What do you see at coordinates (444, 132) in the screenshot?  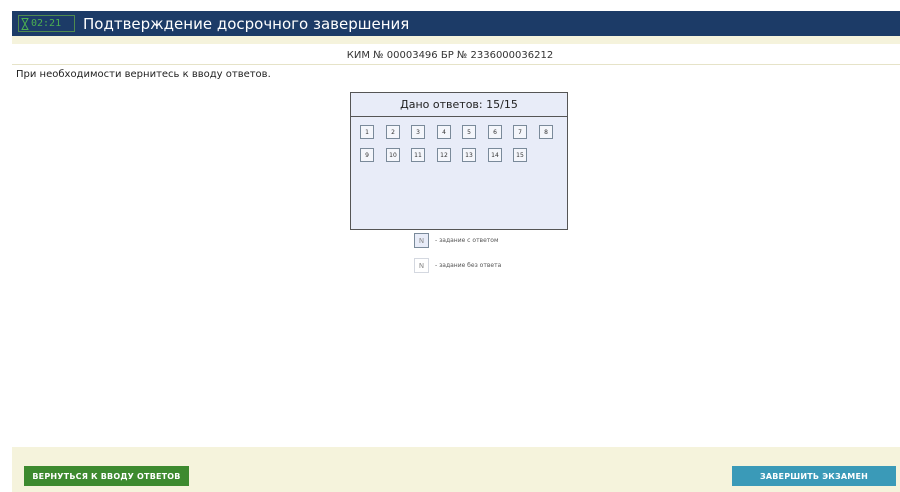 I see `task-cell: 4` at bounding box center [444, 132].